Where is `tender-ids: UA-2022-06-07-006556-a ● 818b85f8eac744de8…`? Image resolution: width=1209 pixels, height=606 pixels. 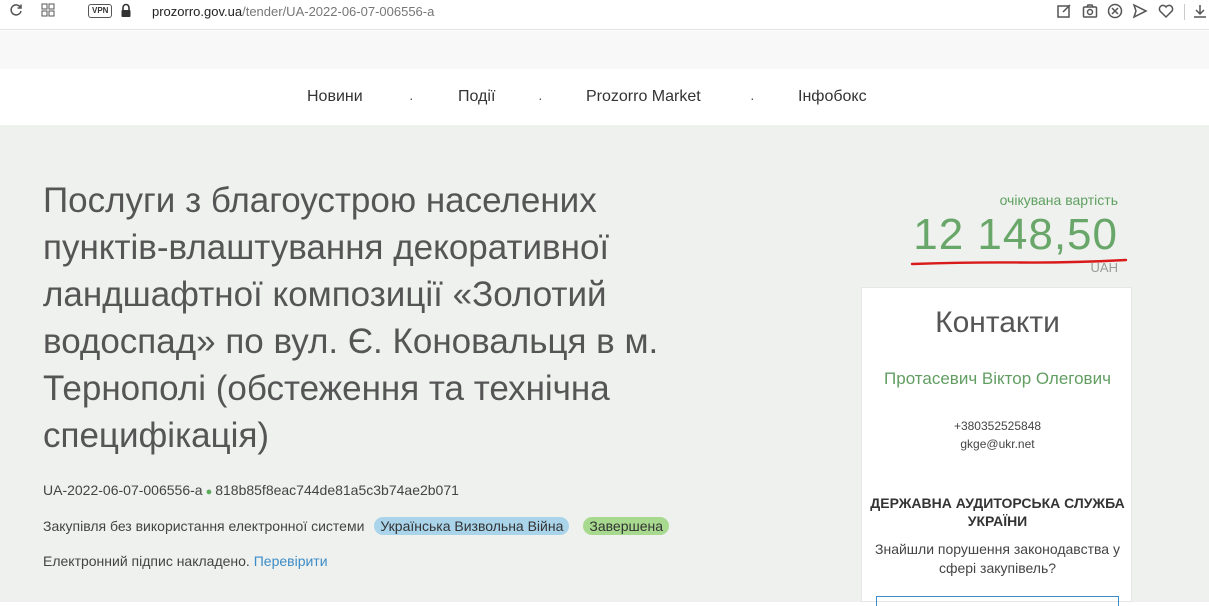
tender-ids: UA-2022-06-07-006556-a ● 818b85f8eac744de8… is located at coordinates (251, 490).